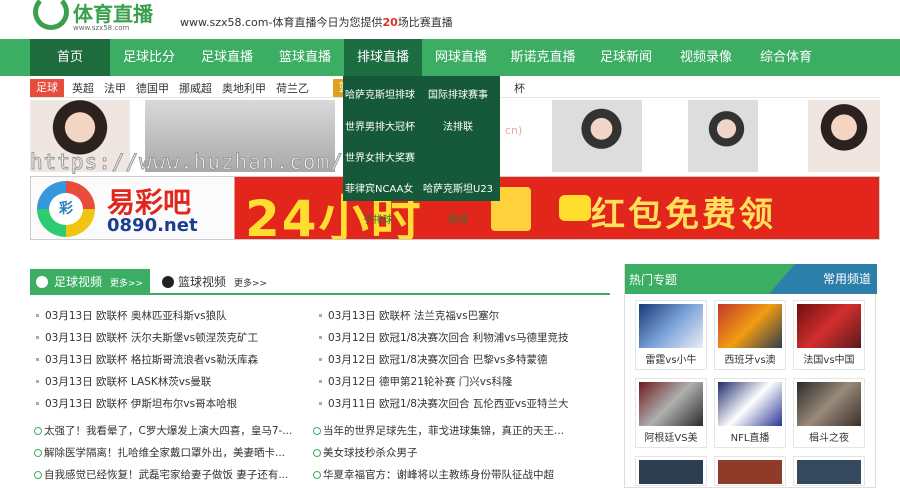  What do you see at coordinates (152, 225) in the screenshot?
I see `banner-site: 0890.net` at bounding box center [152, 225].